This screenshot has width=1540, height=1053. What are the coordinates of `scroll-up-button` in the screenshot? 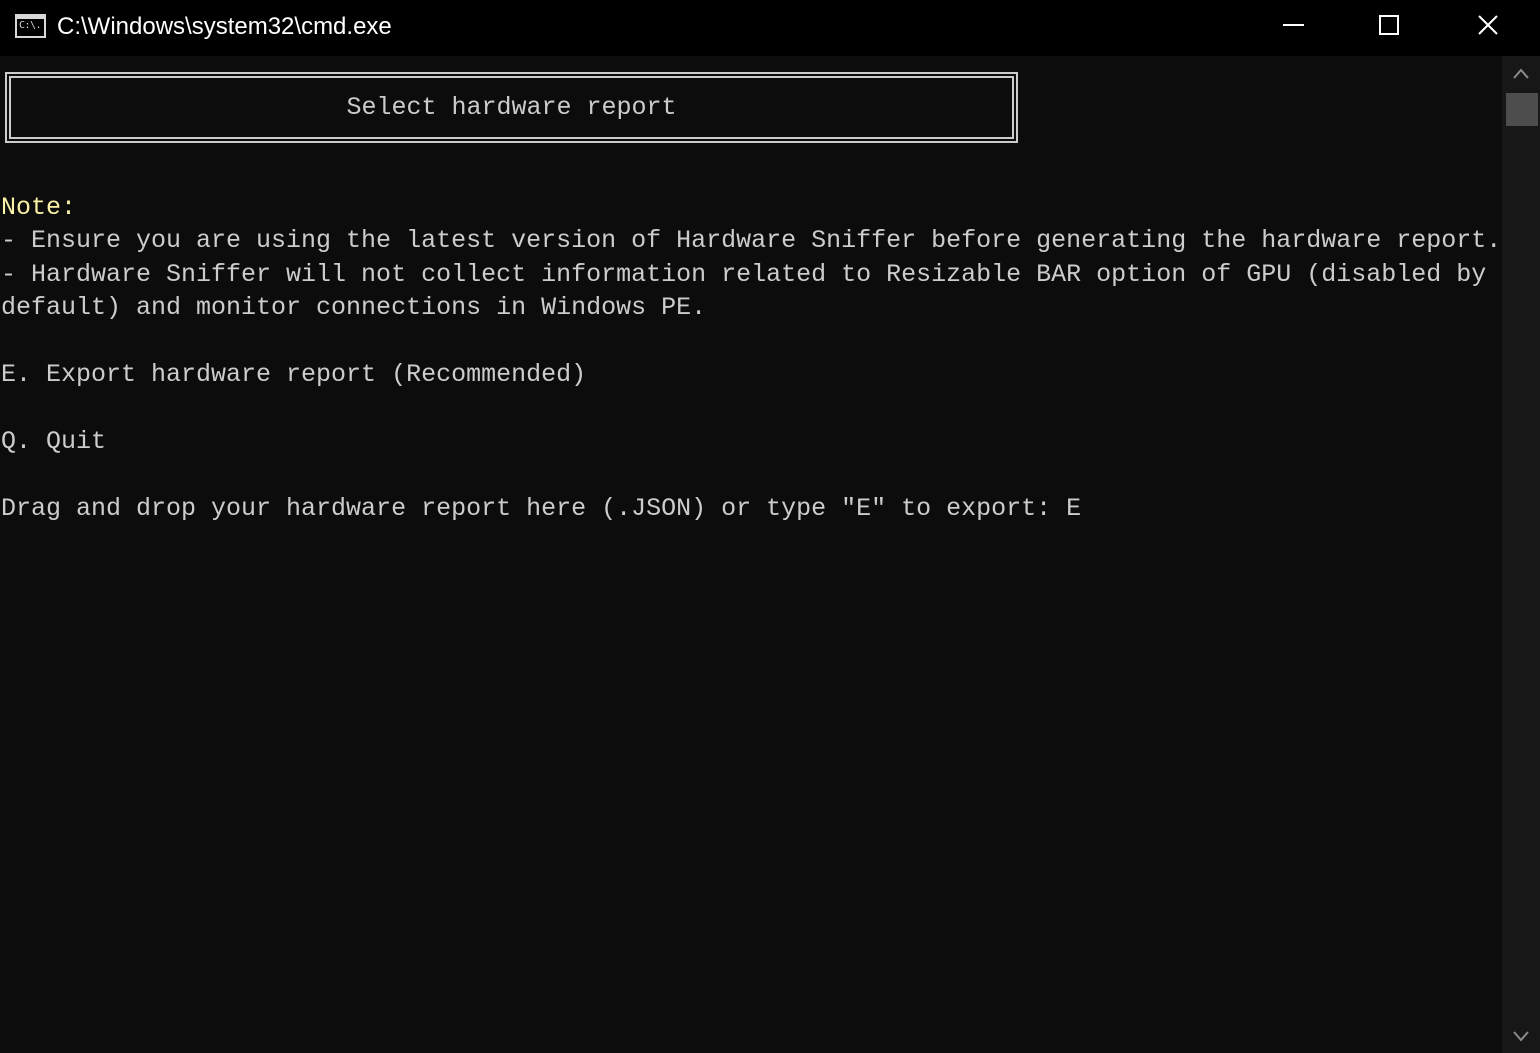 It's located at (1521, 73).